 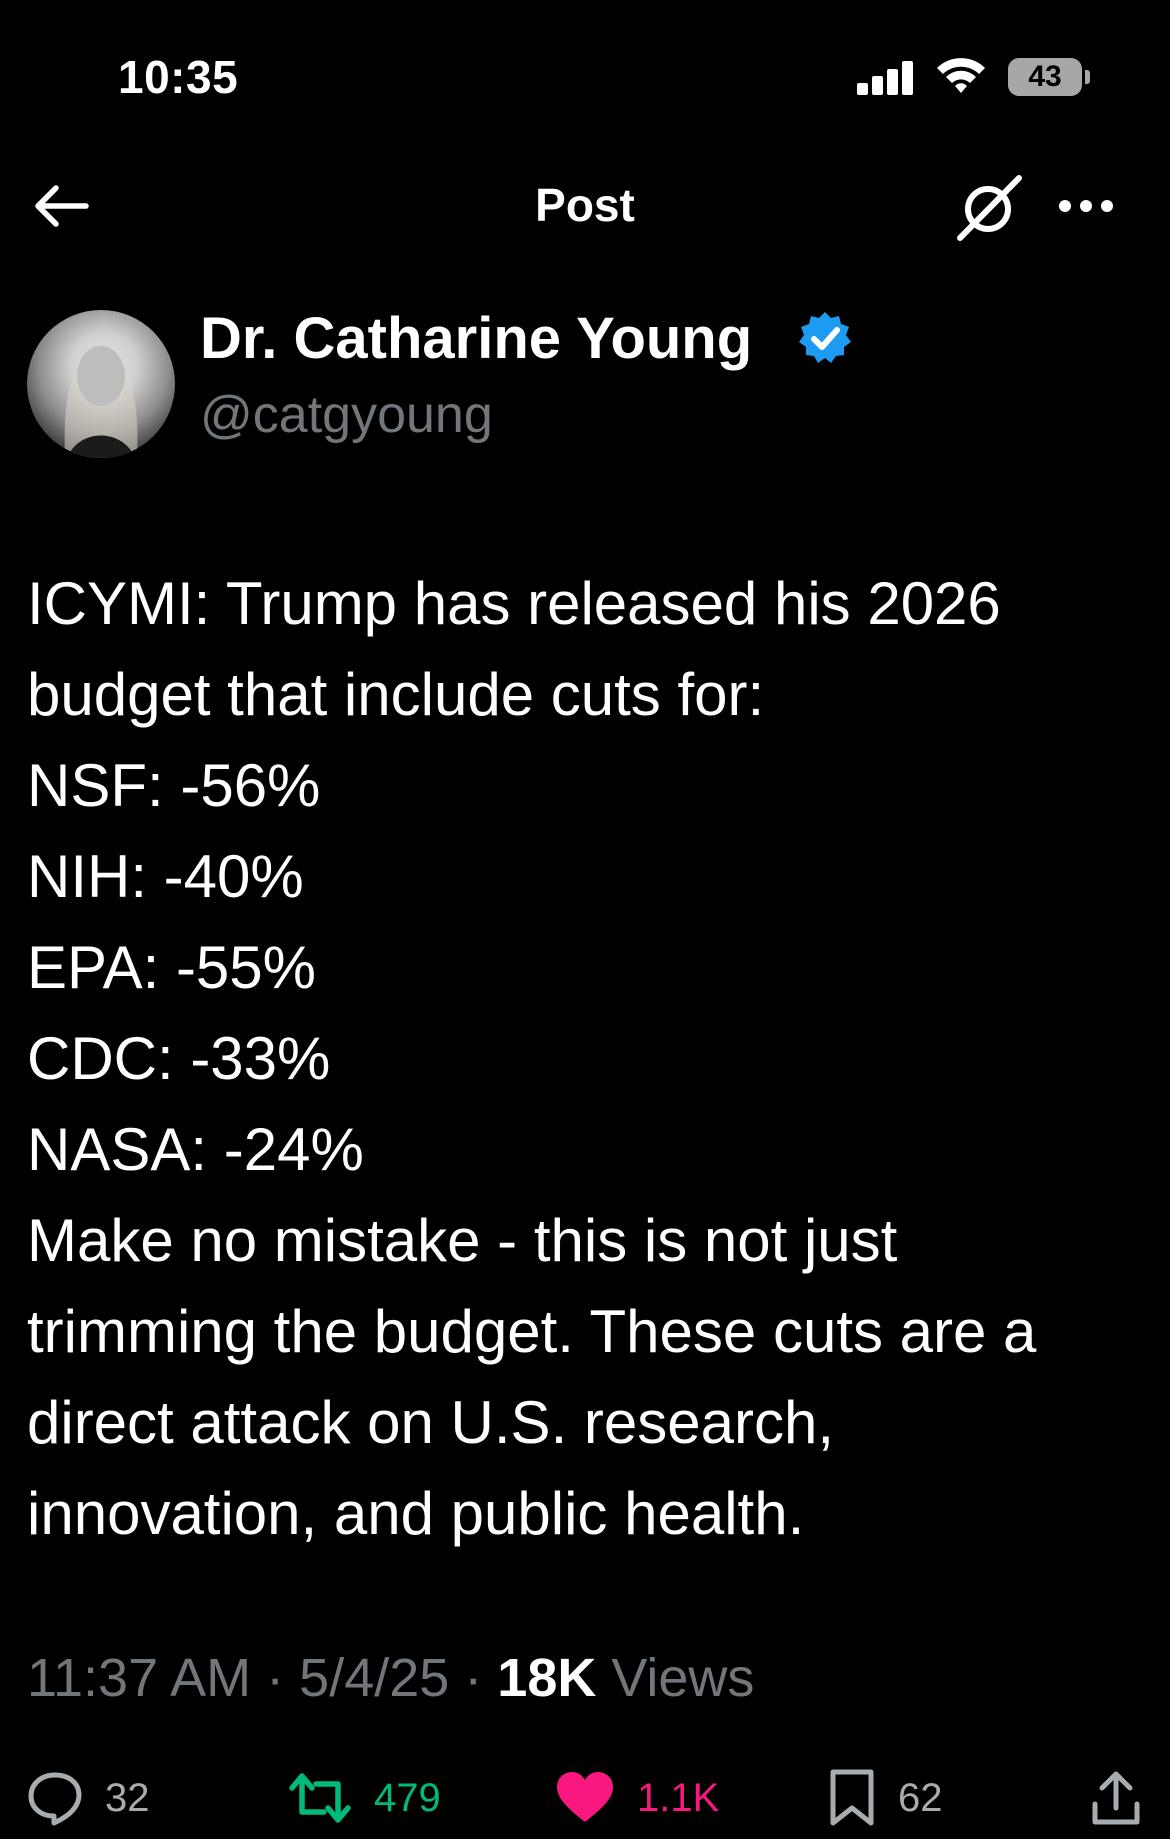 I want to click on bookmark-icon, so click(x=852, y=1797).